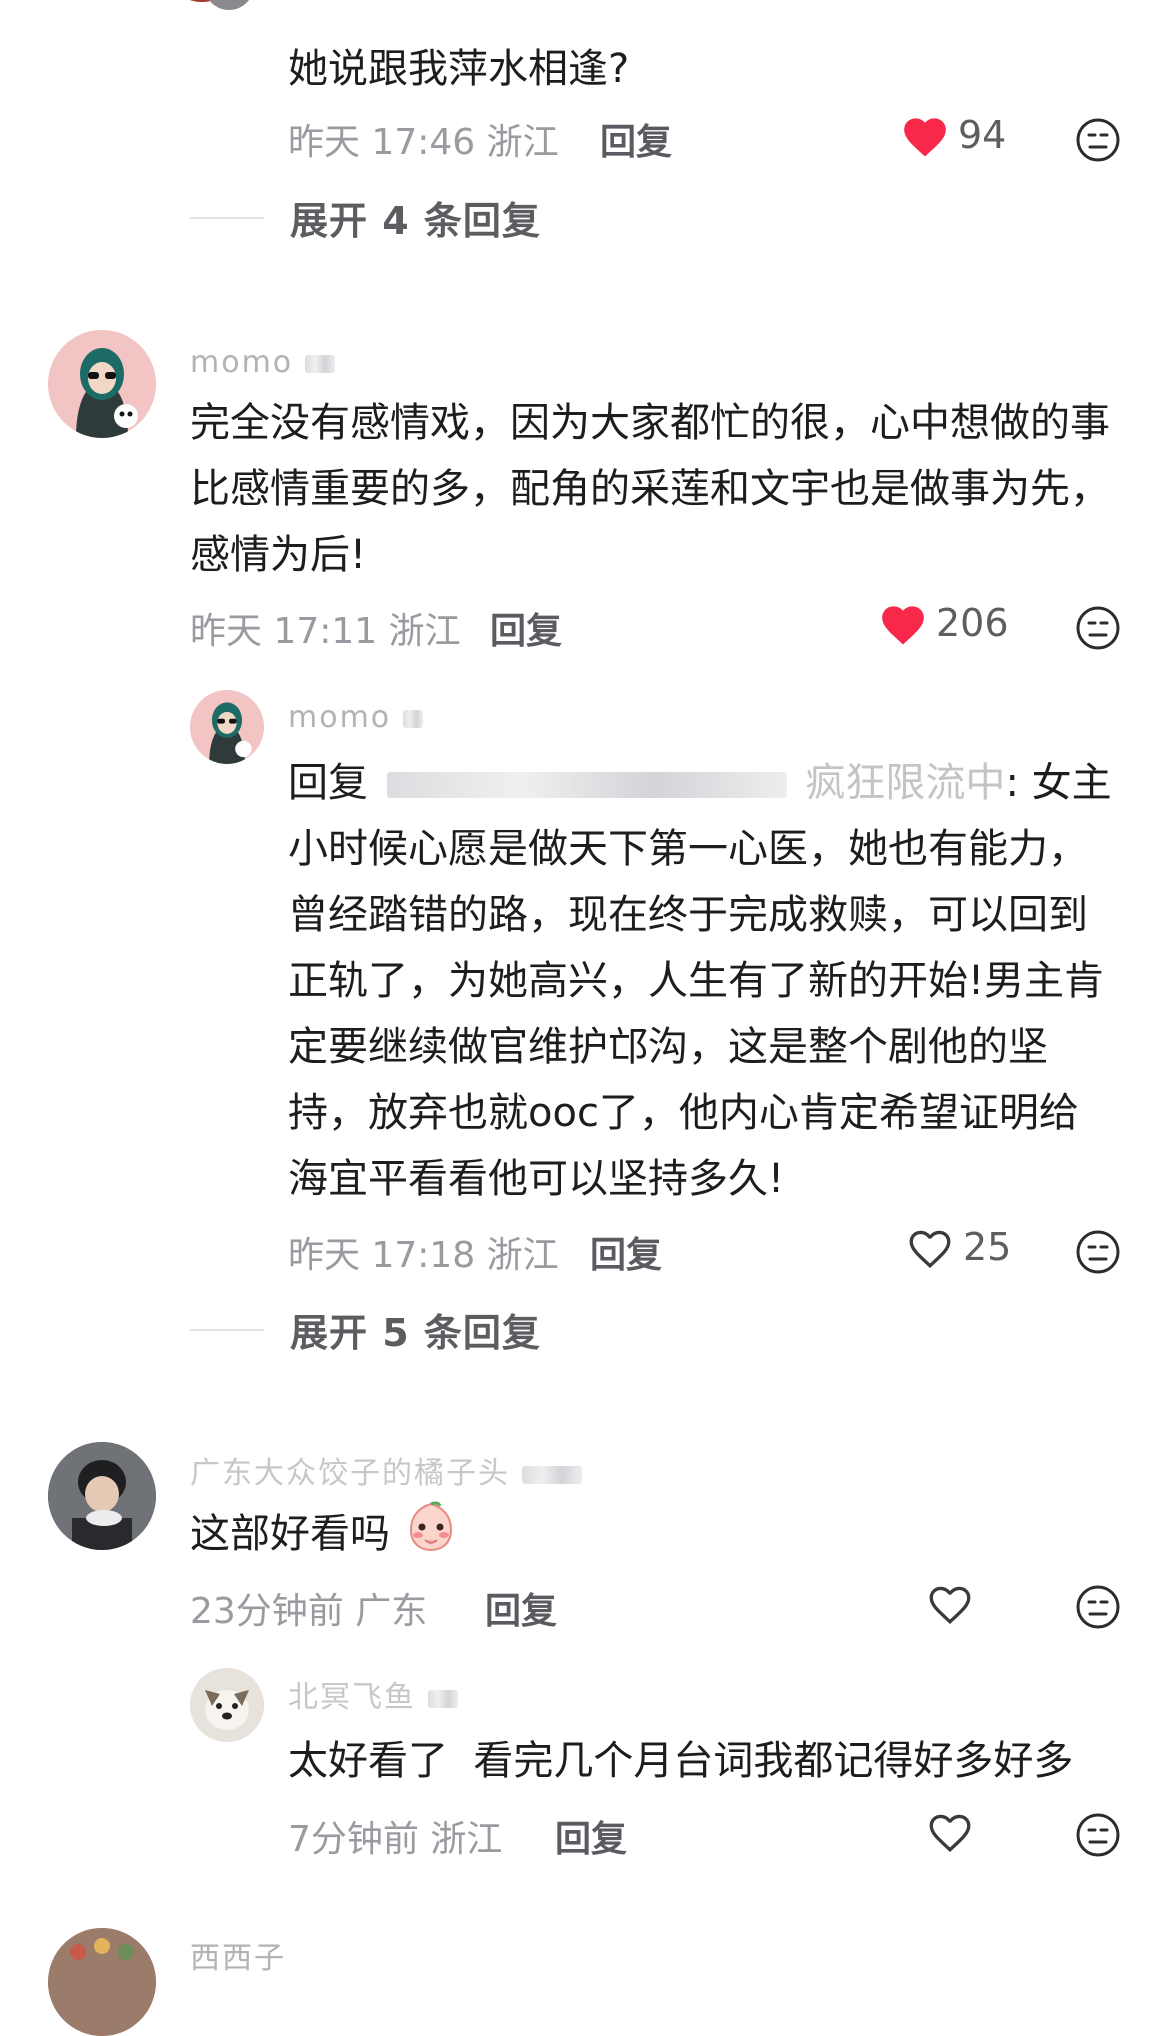  I want to click on reply-target-name: 疯狂限流中, so click(905, 783).